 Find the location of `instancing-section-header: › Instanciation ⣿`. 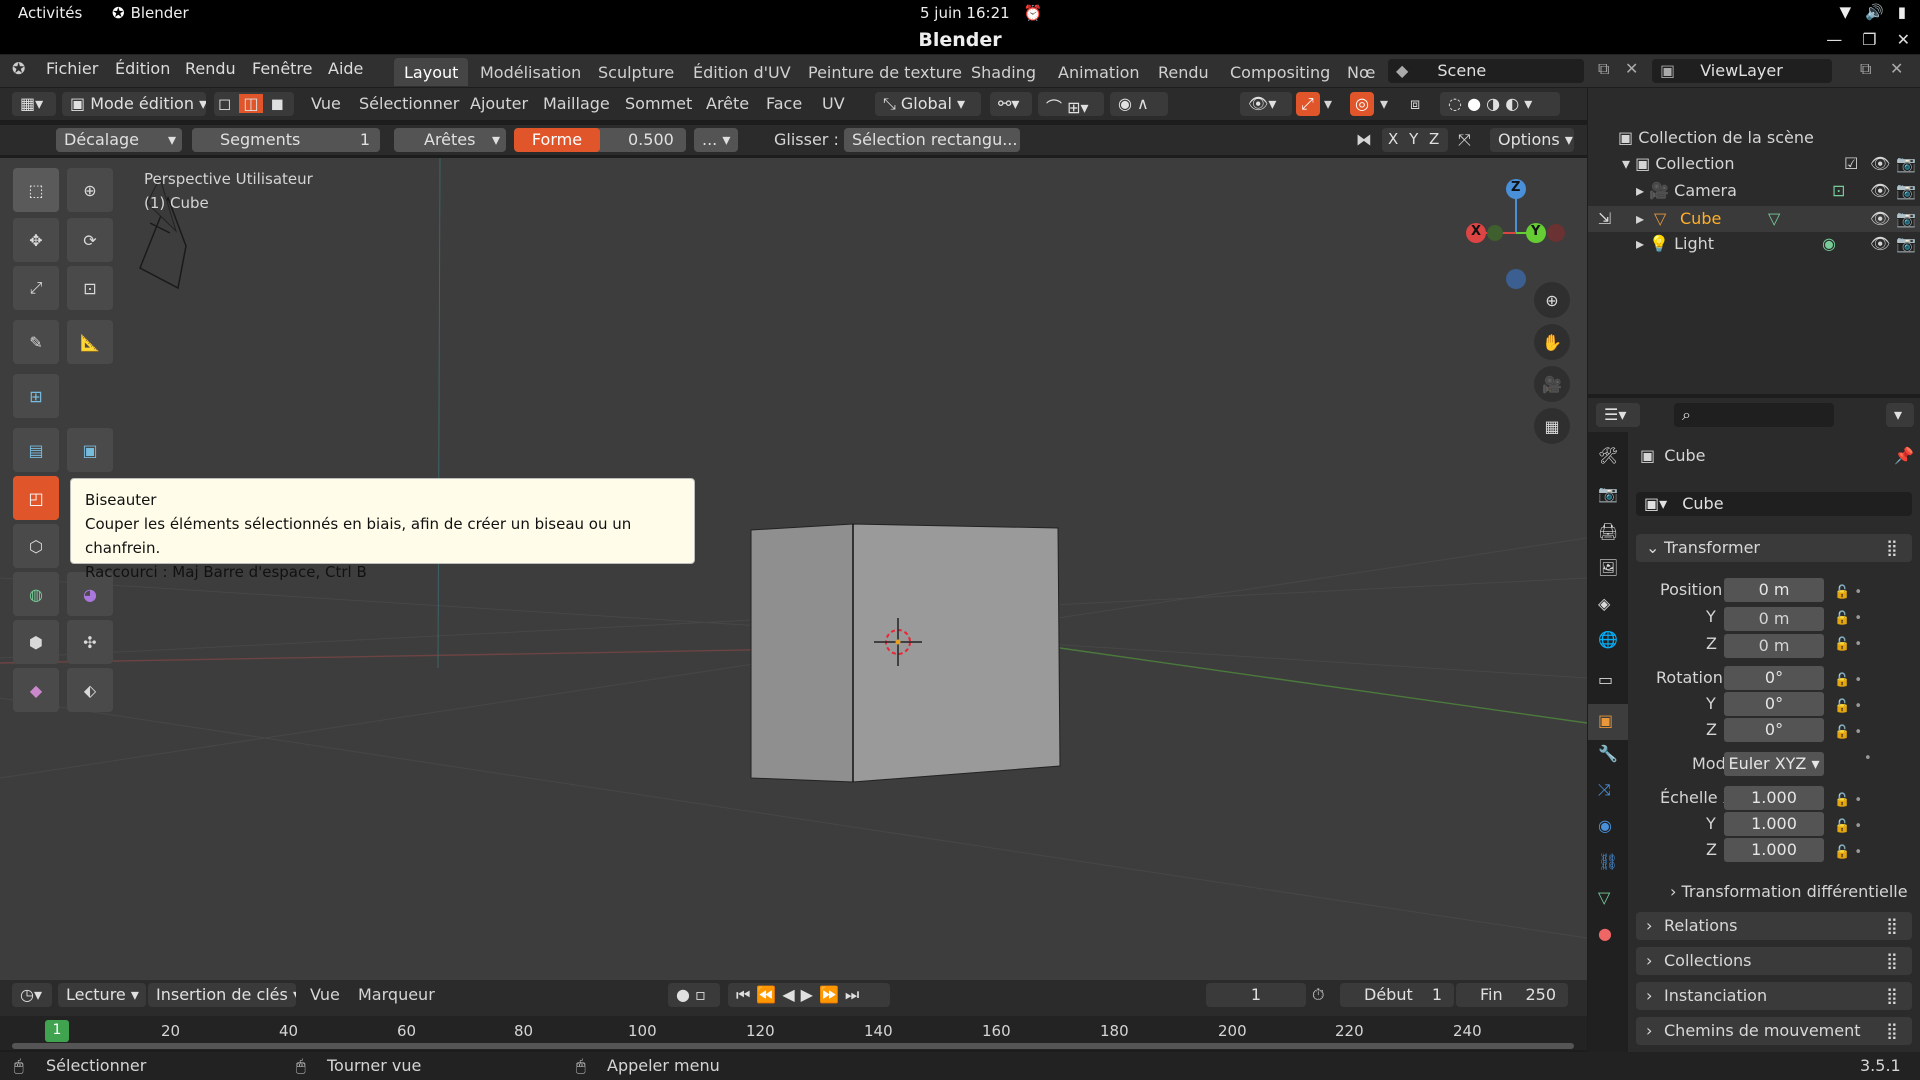

instancing-section-header: › Instanciation ⣿ is located at coordinates (1774, 996).